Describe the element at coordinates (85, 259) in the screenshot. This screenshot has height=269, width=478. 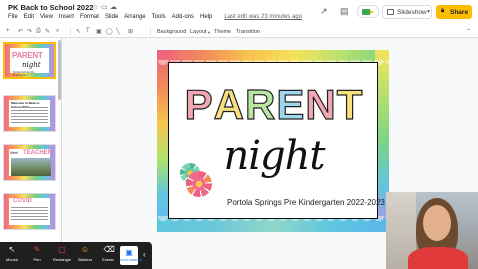
I see `tool-label: Stickers` at that location.